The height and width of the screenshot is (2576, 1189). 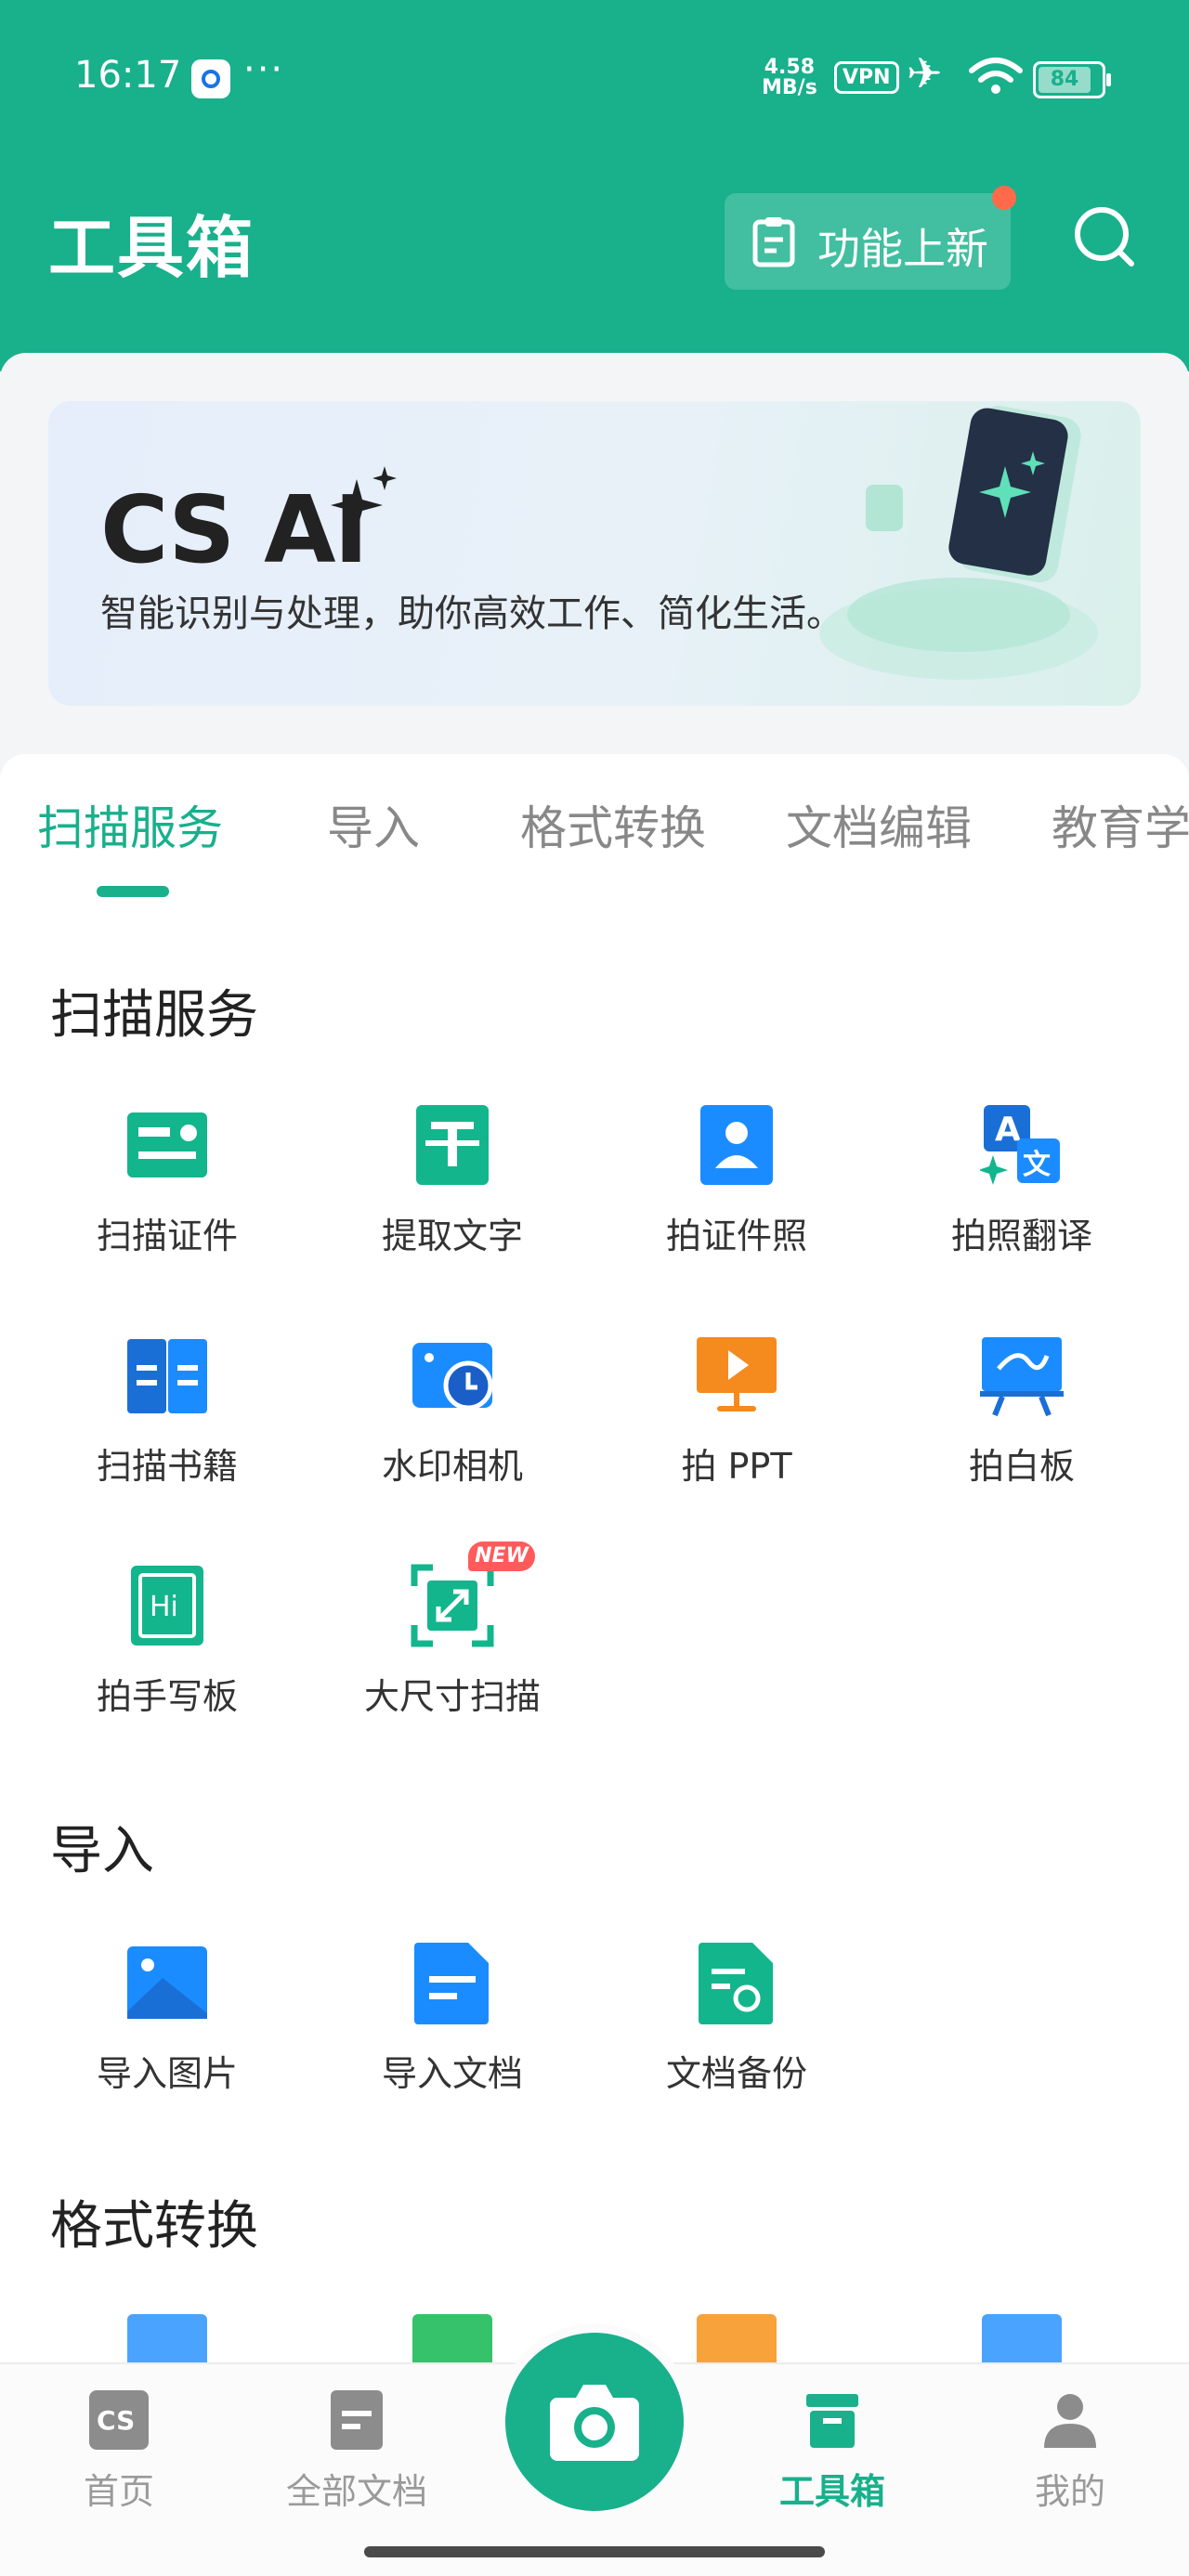 I want to click on tool-scan-book: 扫描书籍, so click(x=167, y=1426).